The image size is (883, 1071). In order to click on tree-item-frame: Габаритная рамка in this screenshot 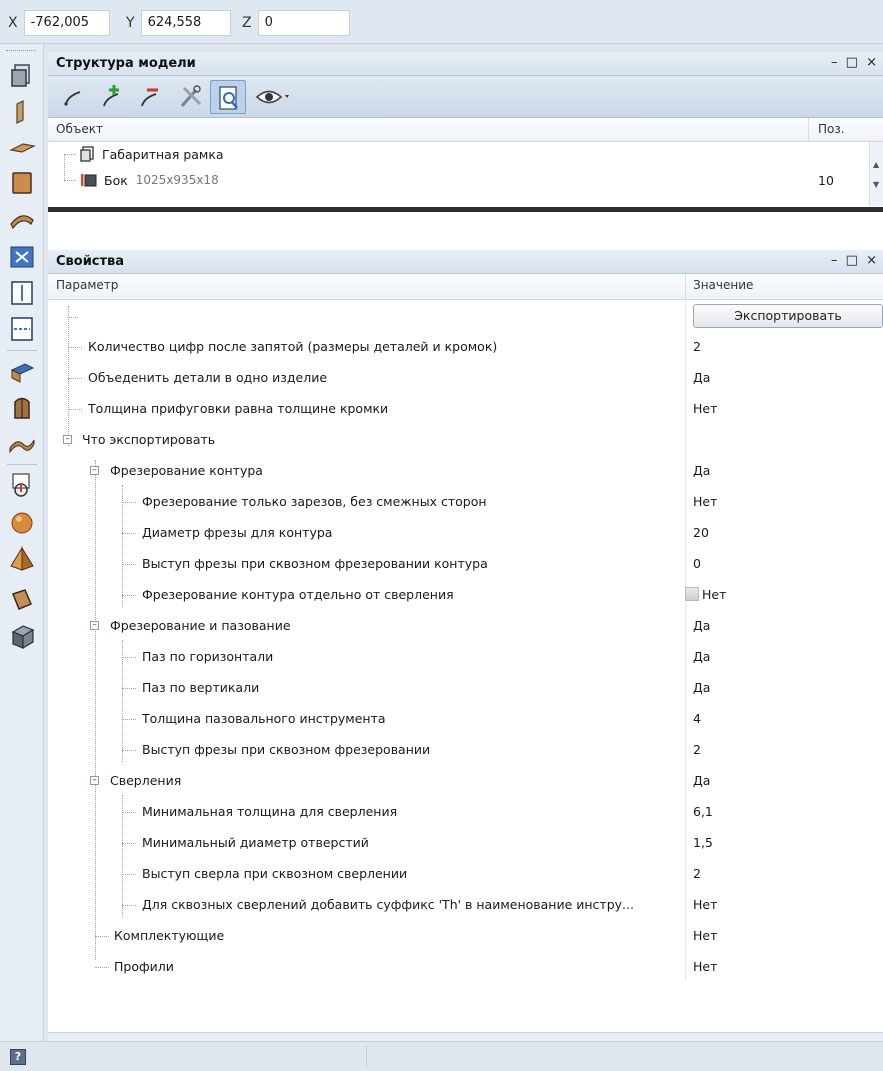, I will do `click(152, 154)`.